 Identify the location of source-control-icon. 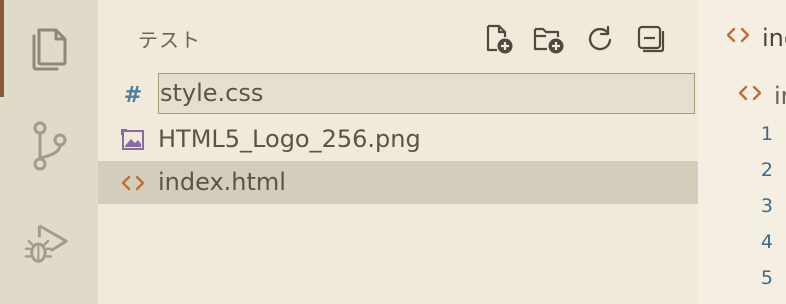
(48, 146).